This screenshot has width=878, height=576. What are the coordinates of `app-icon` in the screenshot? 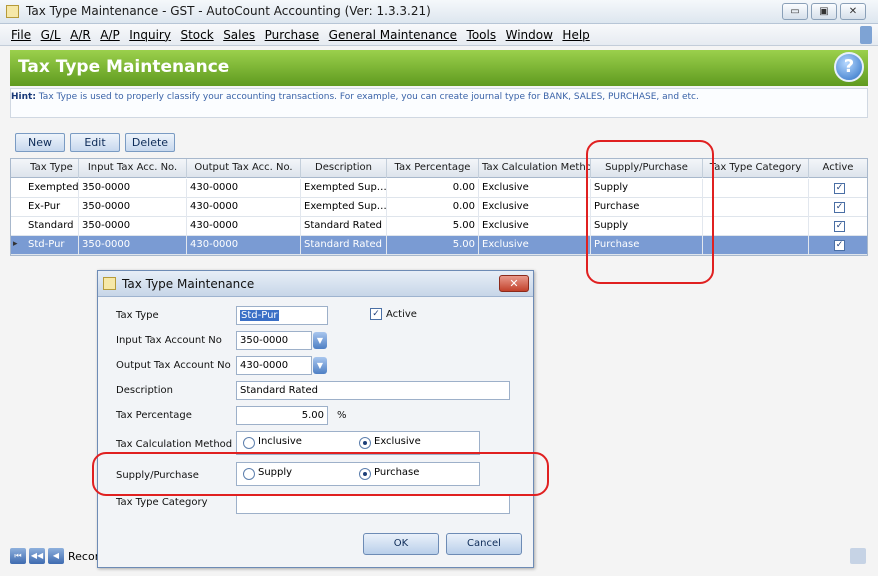 It's located at (12, 11).